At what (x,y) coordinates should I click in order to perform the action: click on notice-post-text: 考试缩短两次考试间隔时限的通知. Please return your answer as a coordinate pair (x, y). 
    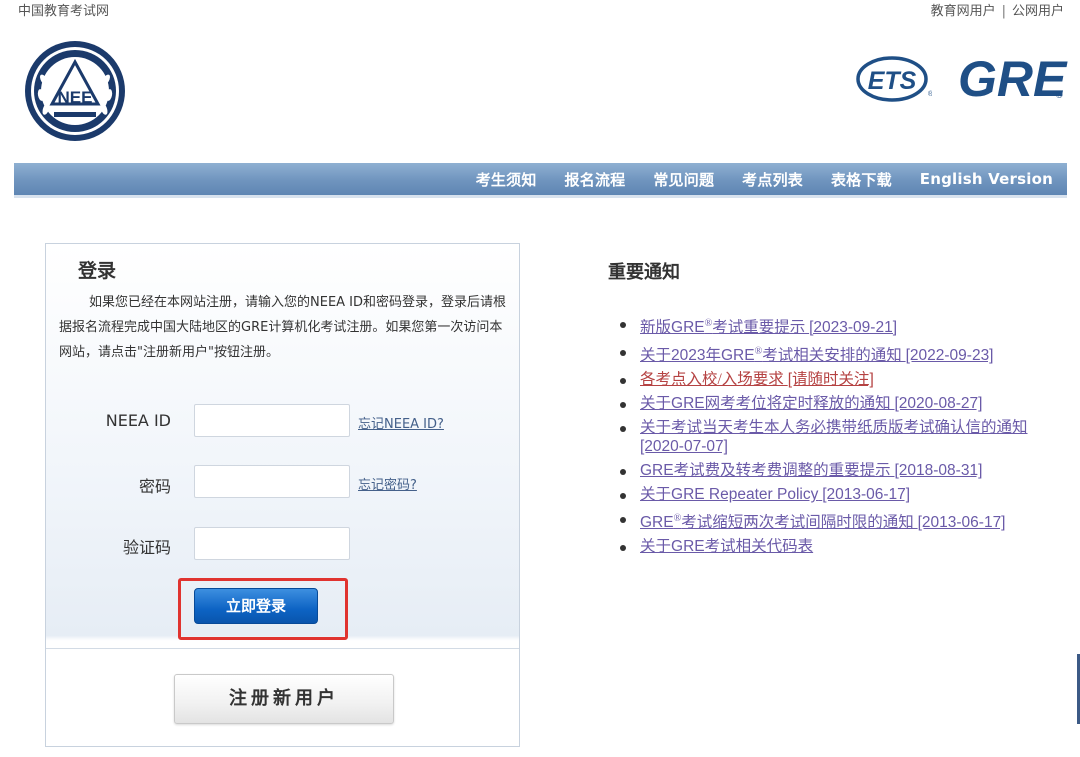
    Looking at the image, I should click on (799, 523).